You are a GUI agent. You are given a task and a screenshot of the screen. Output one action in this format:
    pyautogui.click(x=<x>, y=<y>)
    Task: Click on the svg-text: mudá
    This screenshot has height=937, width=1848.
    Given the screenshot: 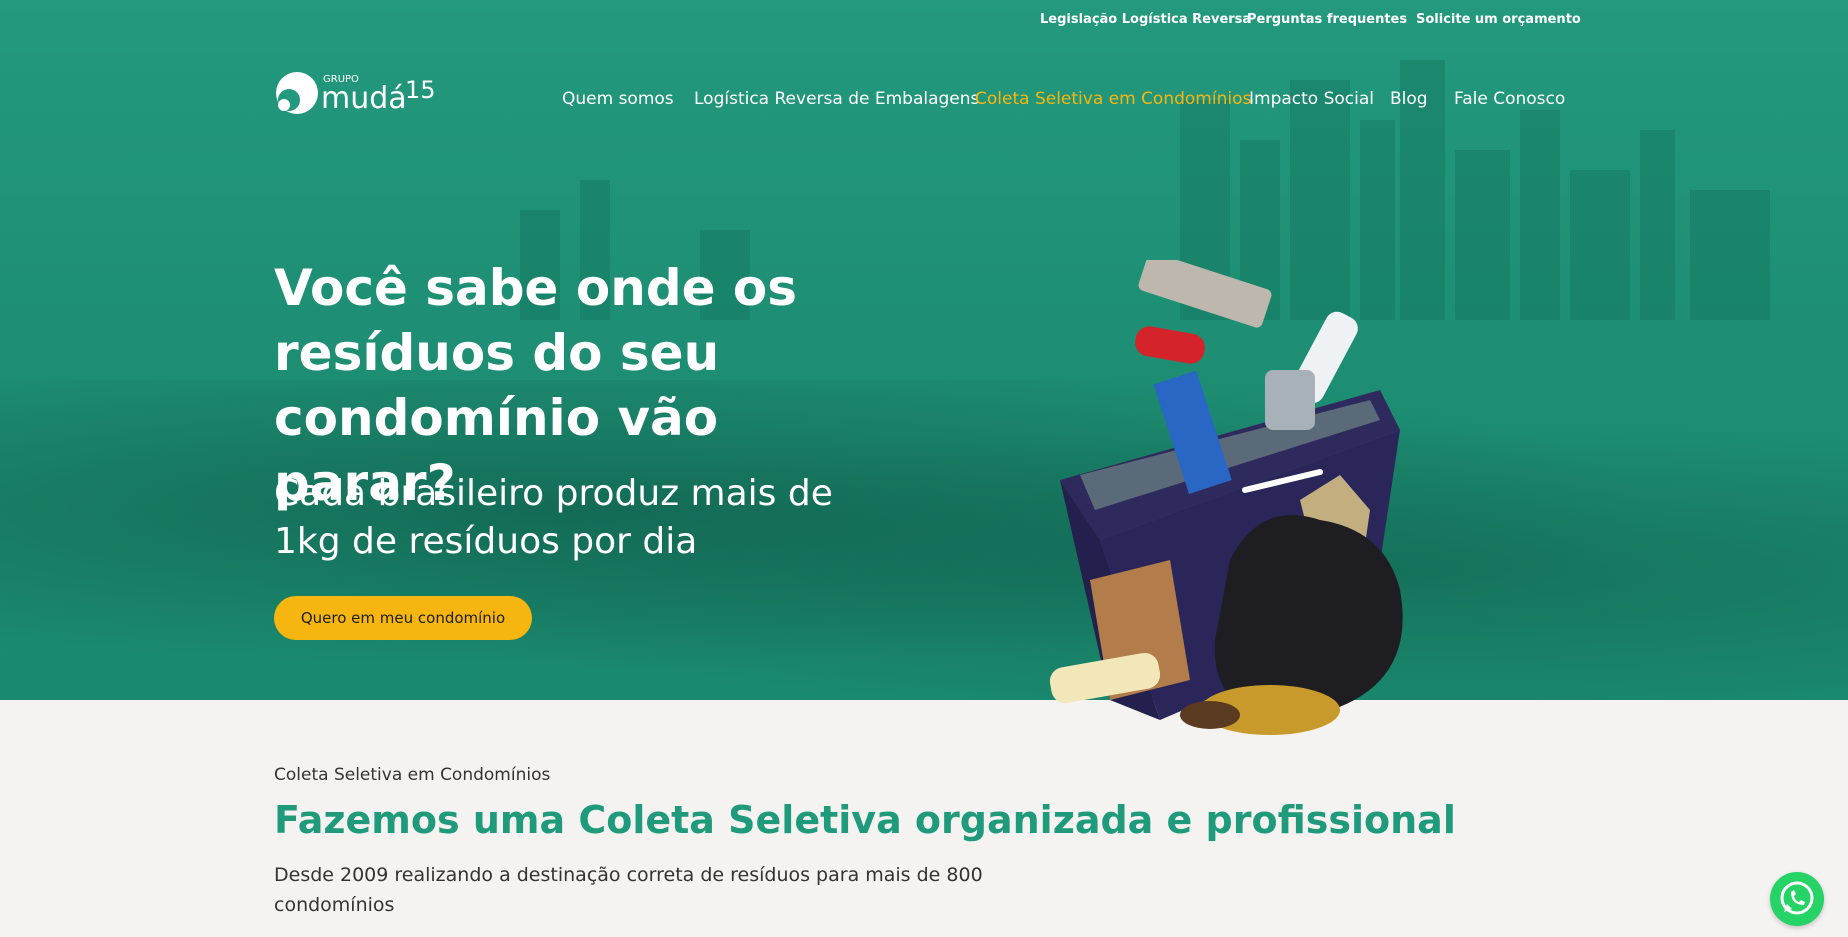 What is the action you would take?
    pyautogui.click(x=364, y=98)
    